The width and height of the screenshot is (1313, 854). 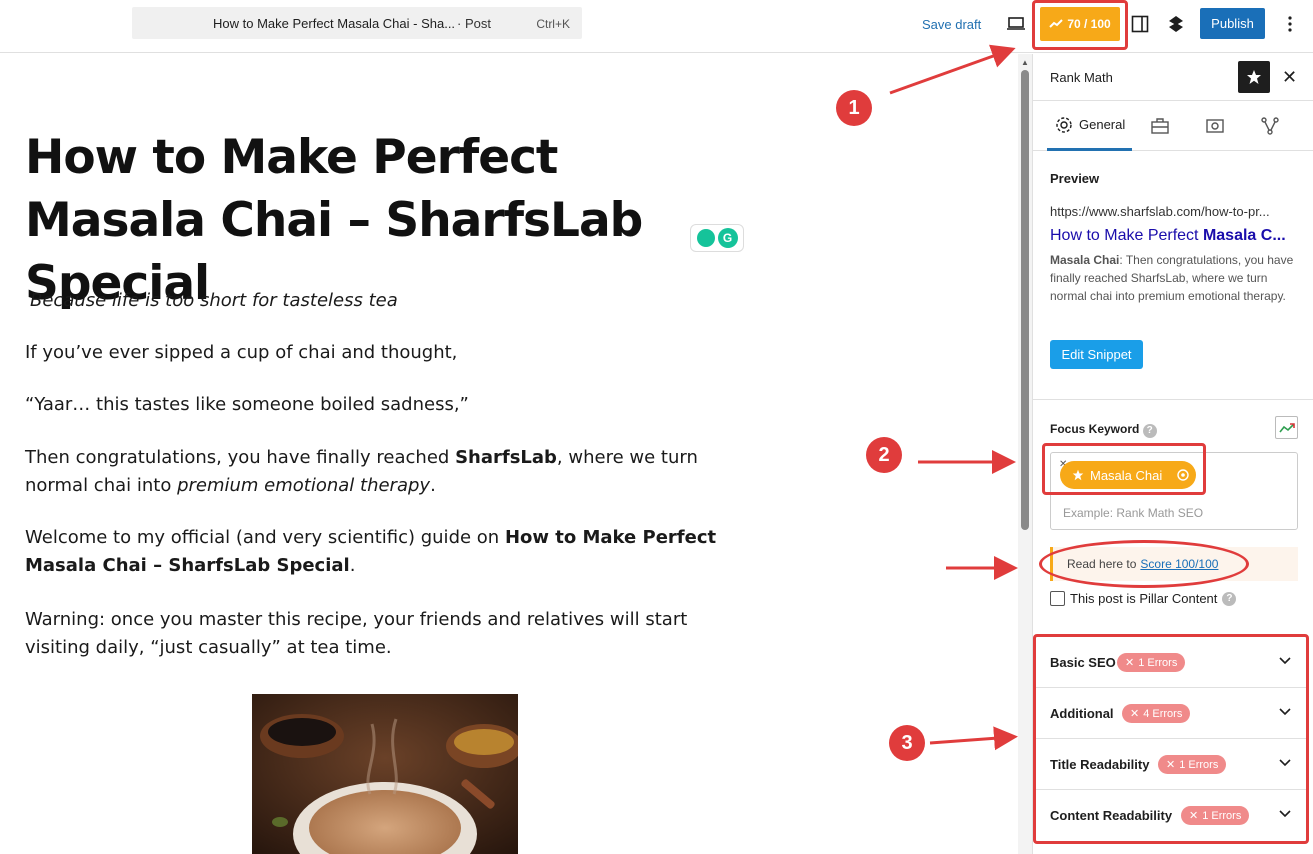 What do you see at coordinates (1111, 815) in the screenshot?
I see `panel-label: Content Readability` at bounding box center [1111, 815].